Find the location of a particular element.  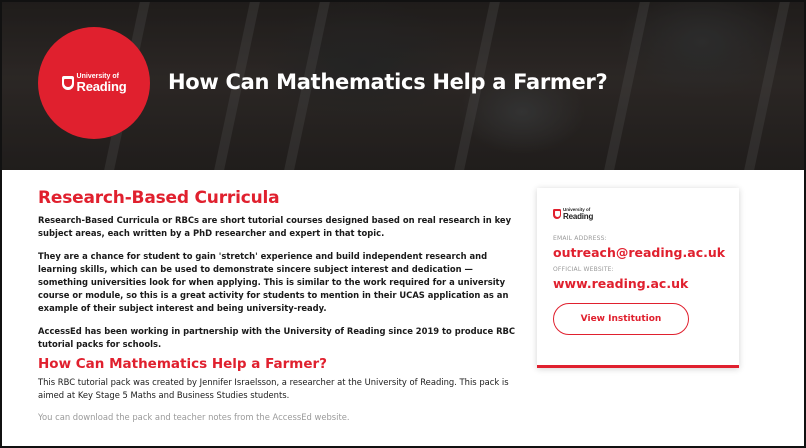

email-link: outreach@reading.ac.uk is located at coordinates (639, 252).